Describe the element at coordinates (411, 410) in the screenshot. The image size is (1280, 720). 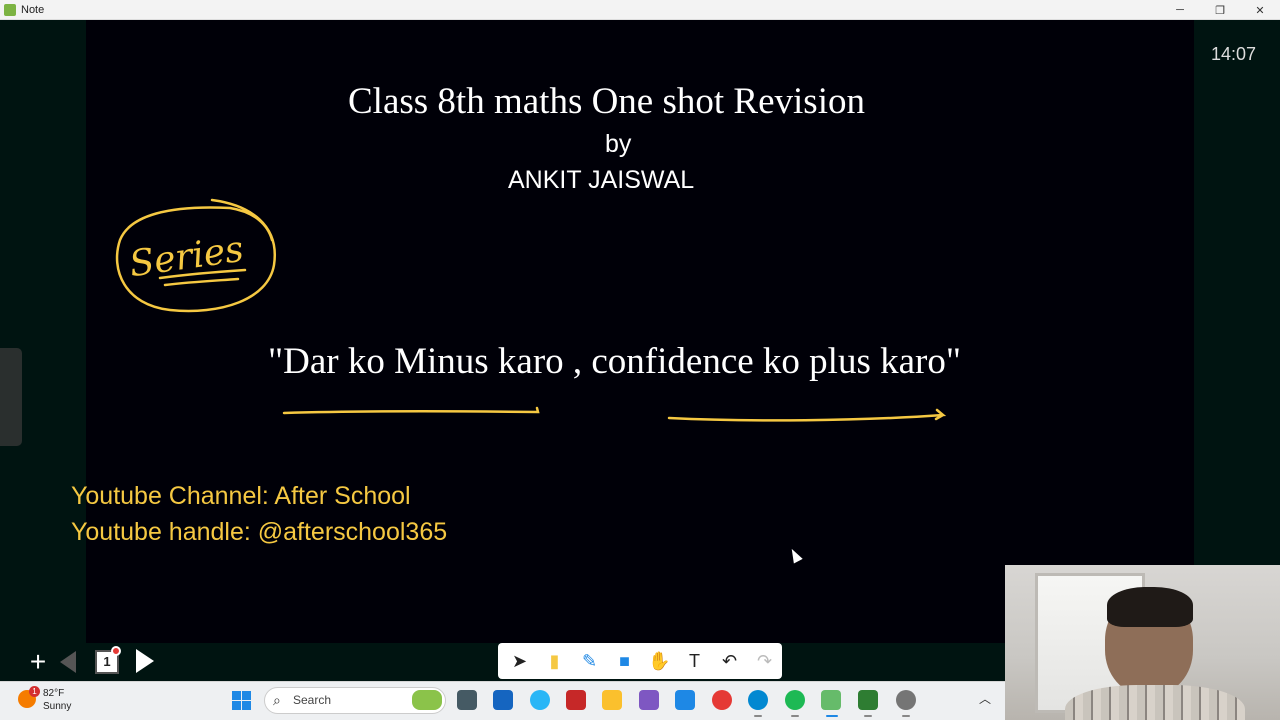
I see `underline-minus` at that location.